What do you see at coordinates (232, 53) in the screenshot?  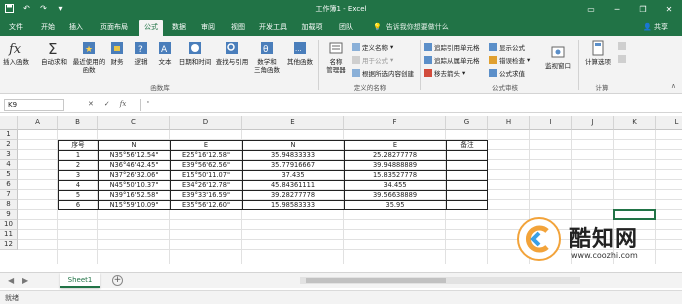 I see `lookup-button: 查找与引用` at bounding box center [232, 53].